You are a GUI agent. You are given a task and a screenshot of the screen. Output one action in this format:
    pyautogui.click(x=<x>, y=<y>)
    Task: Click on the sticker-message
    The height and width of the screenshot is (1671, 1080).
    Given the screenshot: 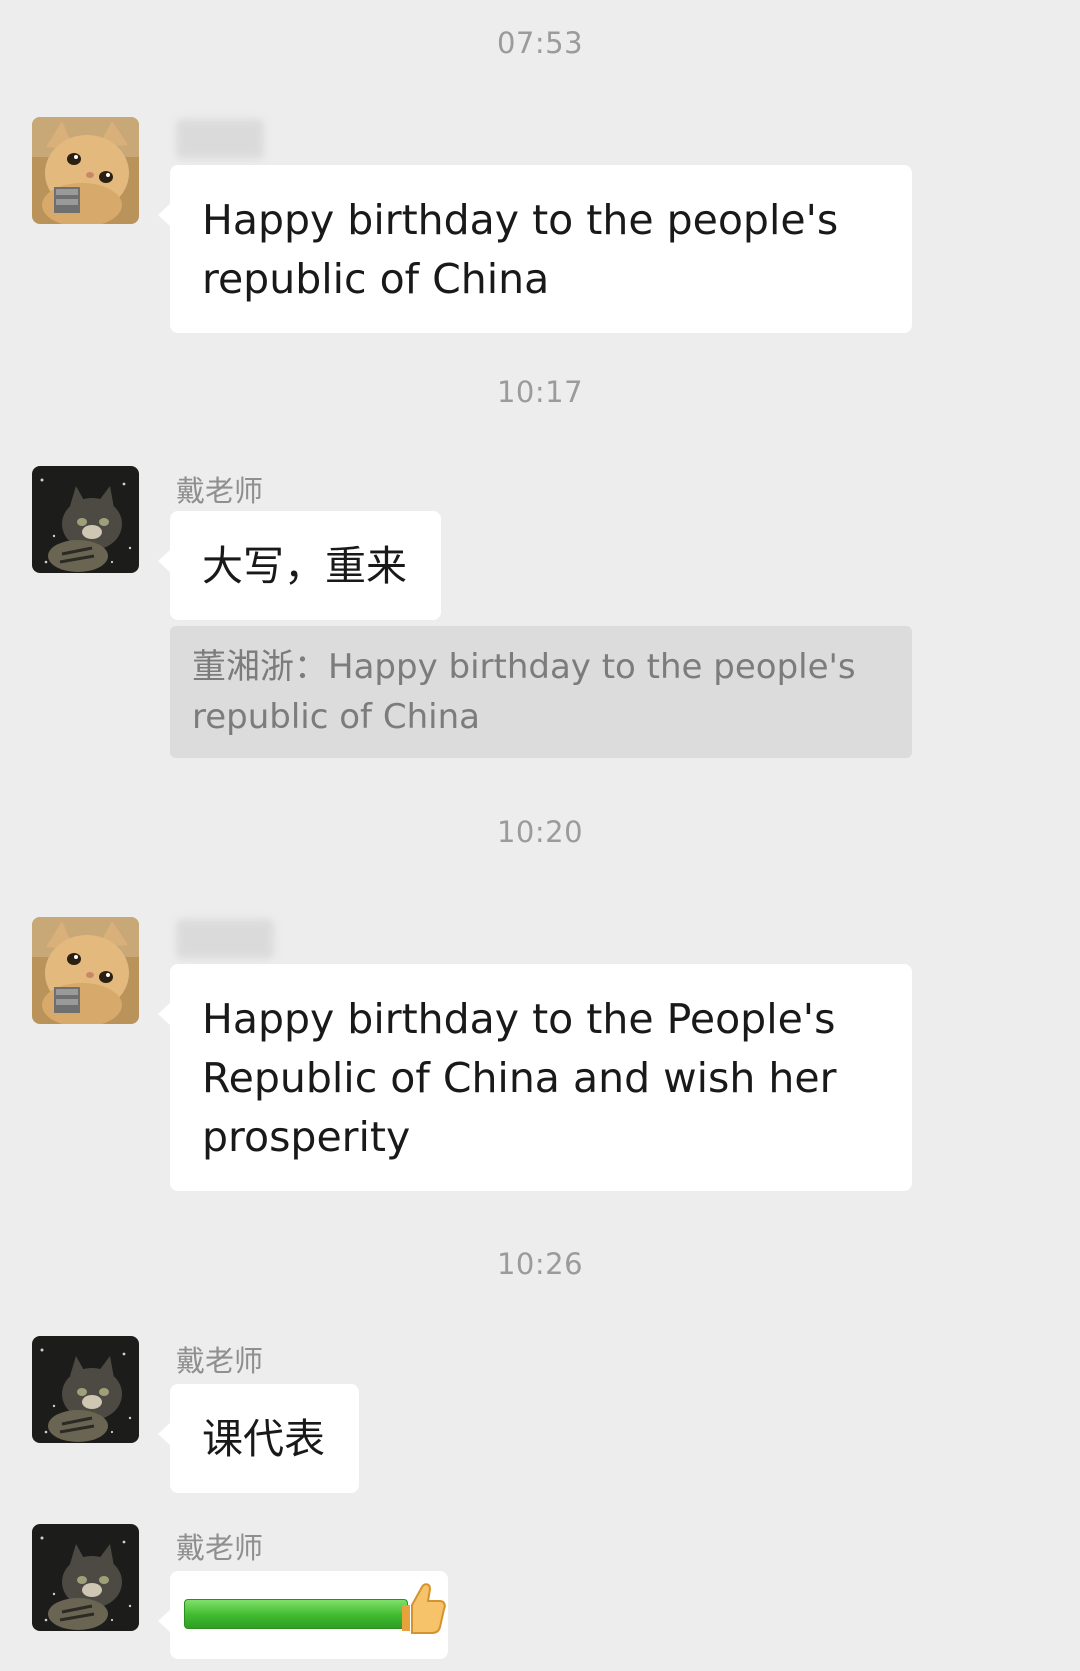 What is the action you would take?
    pyautogui.click(x=303, y=1615)
    